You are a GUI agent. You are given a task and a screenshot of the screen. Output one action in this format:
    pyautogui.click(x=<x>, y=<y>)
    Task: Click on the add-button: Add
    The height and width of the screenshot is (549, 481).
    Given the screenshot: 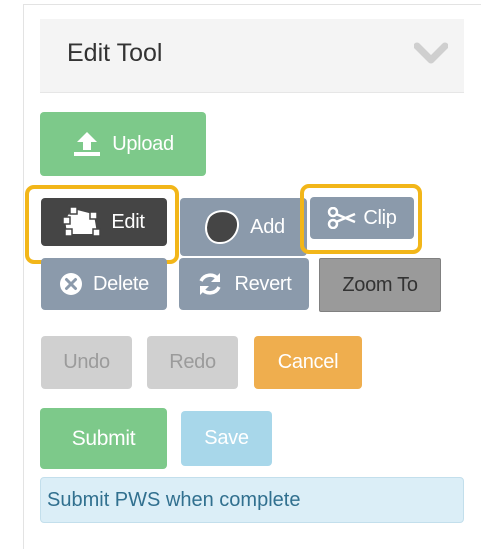 What is the action you would take?
    pyautogui.click(x=243, y=227)
    